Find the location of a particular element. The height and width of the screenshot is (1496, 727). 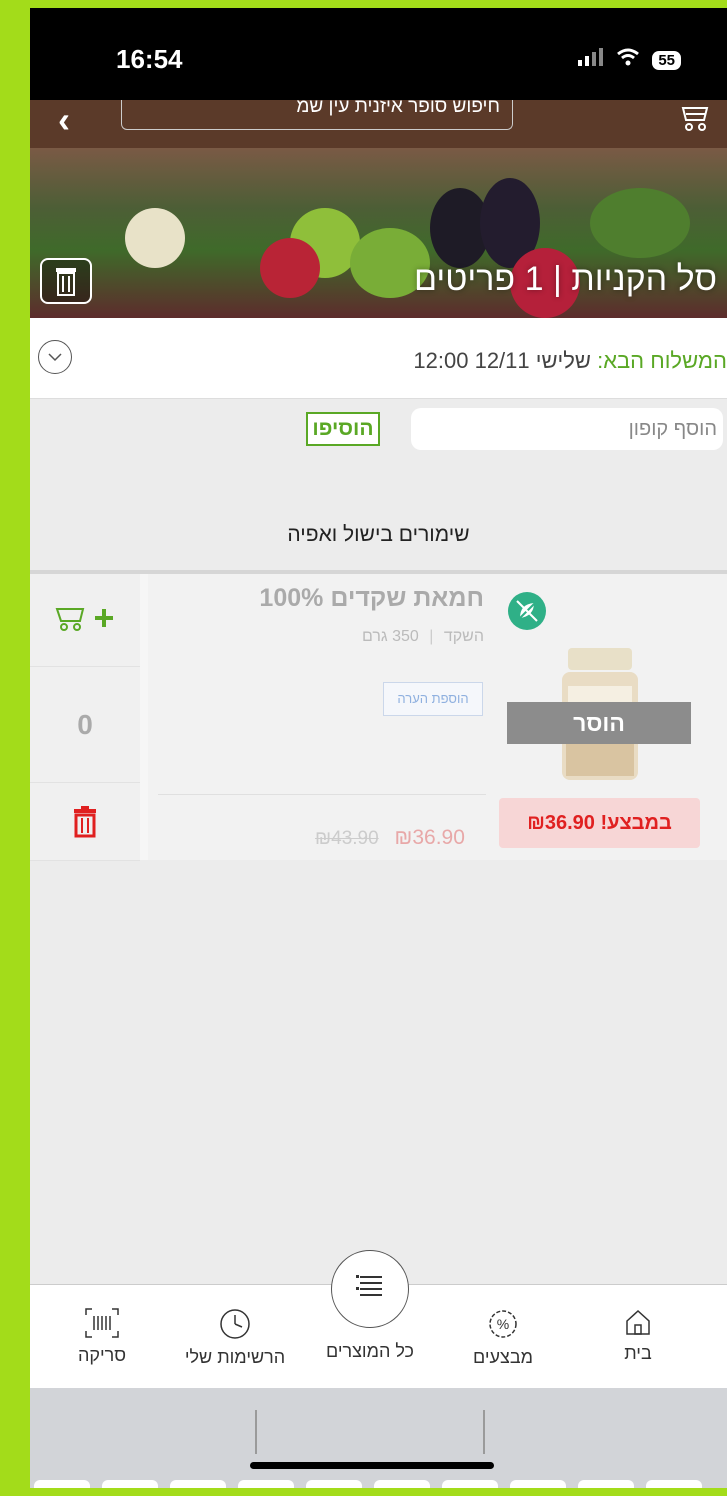

wifi-icon is located at coordinates (628, 60).